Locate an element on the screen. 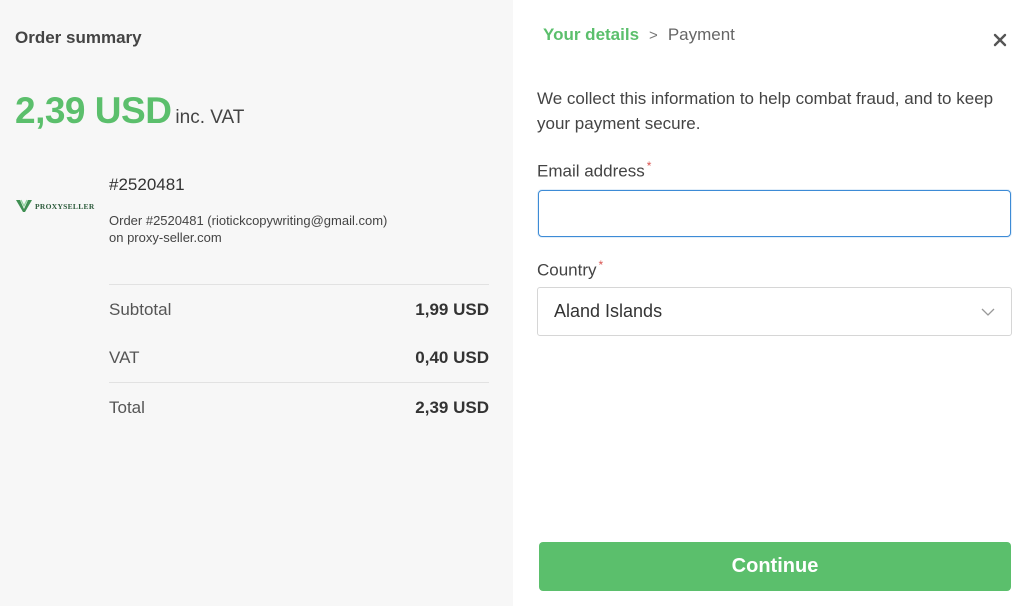 This screenshot has width=1024, height=606. vat-label: VAT is located at coordinates (124, 357).